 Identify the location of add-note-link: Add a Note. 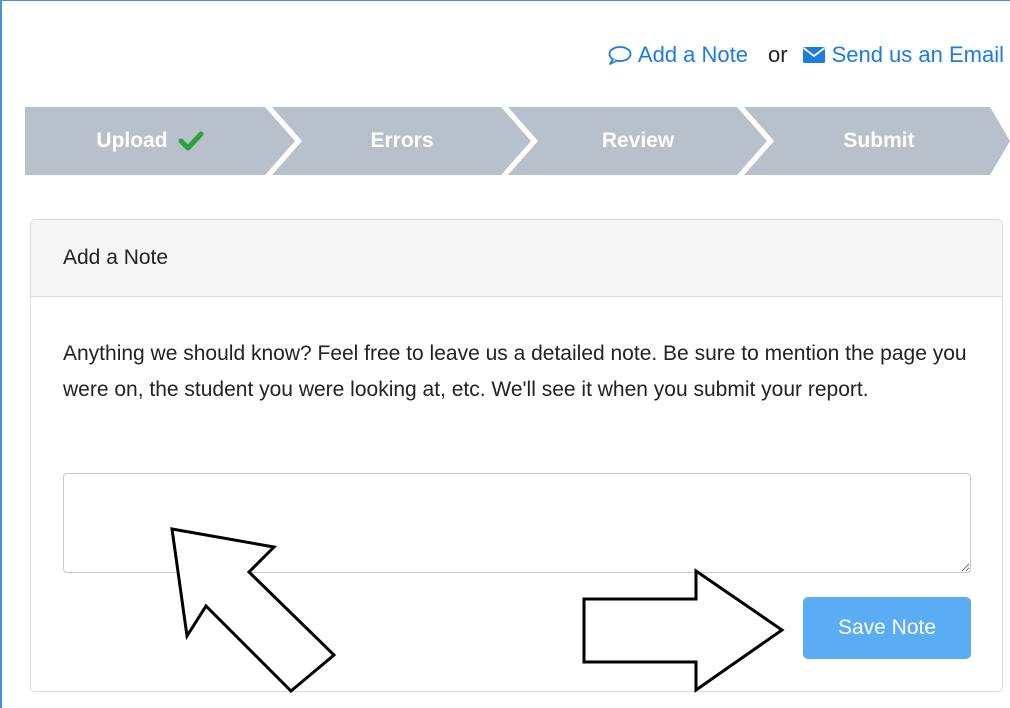
(678, 55).